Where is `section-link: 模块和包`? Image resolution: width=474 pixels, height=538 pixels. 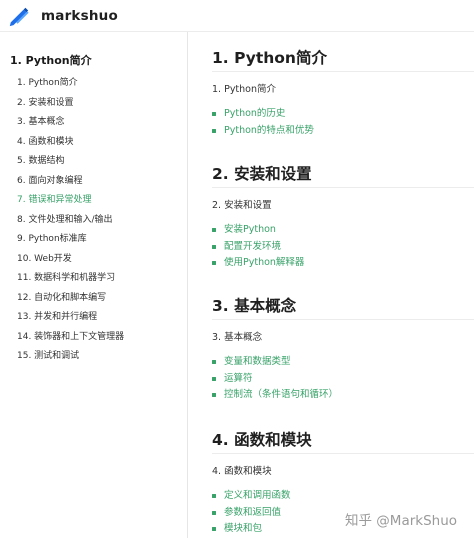
section-link: 模块和包 is located at coordinates (251, 529).